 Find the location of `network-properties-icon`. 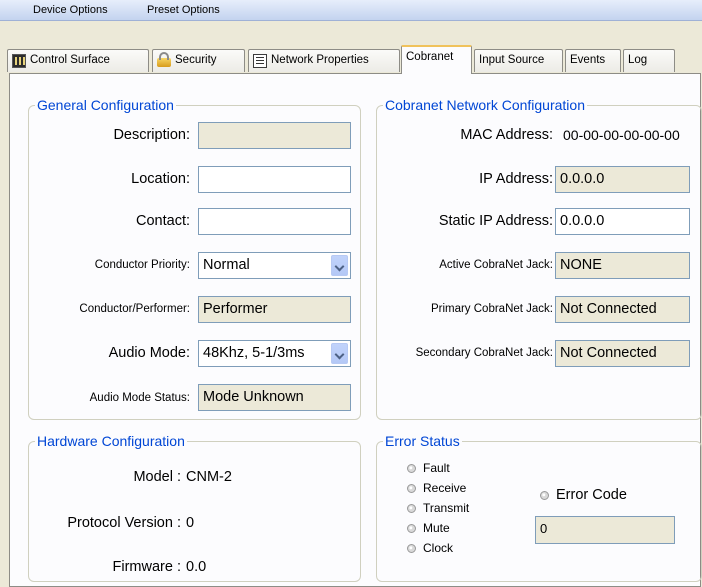

network-properties-icon is located at coordinates (260, 61).